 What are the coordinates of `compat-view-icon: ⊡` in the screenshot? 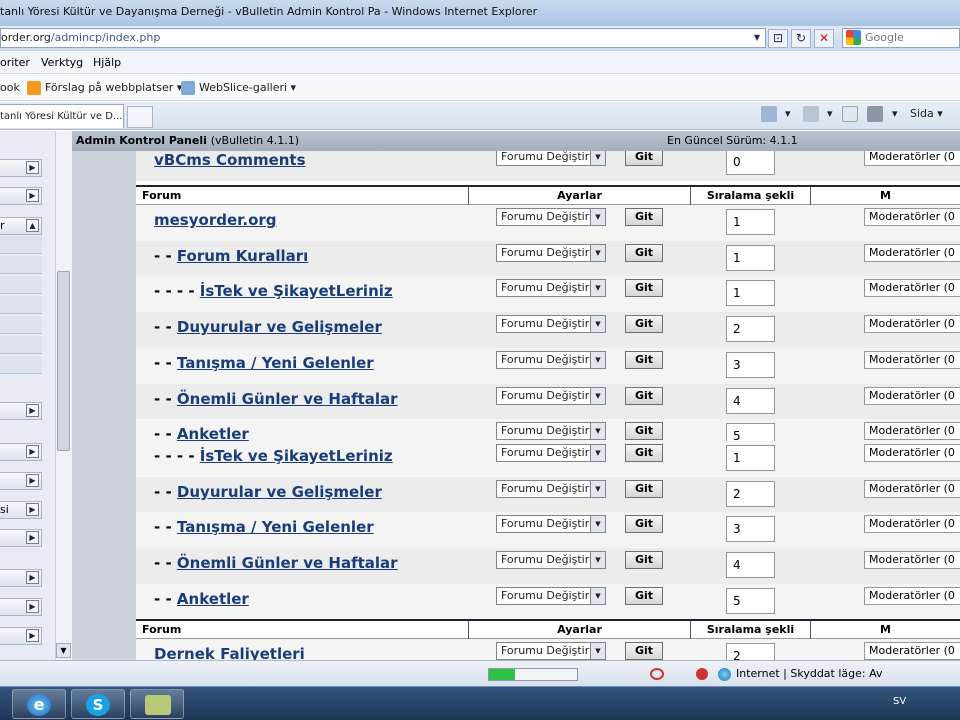 It's located at (778, 38).